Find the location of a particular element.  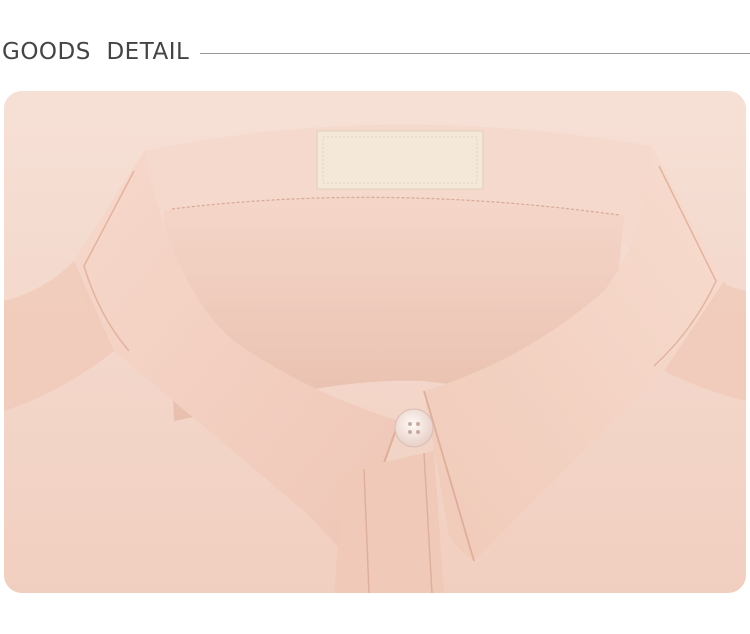

header-divider is located at coordinates (475, 53).